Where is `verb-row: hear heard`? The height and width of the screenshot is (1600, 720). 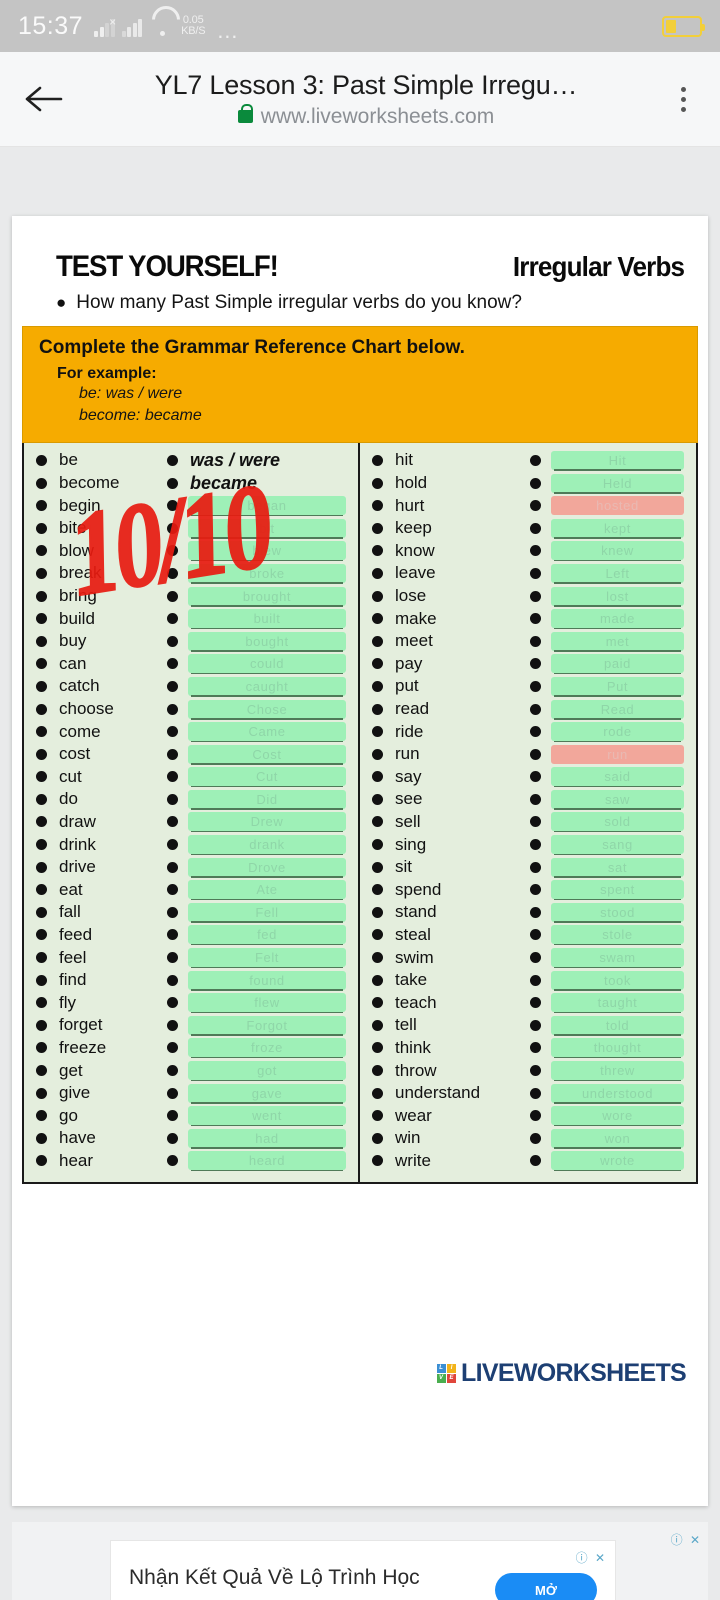 verb-row: hear heard is located at coordinates (191, 1161).